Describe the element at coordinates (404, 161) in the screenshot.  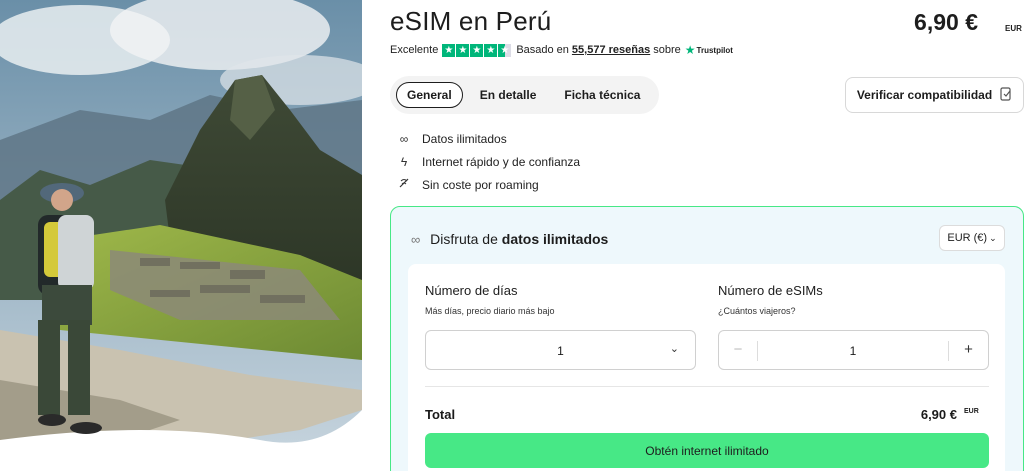
I see `lightning-icon: ϟ` at that location.